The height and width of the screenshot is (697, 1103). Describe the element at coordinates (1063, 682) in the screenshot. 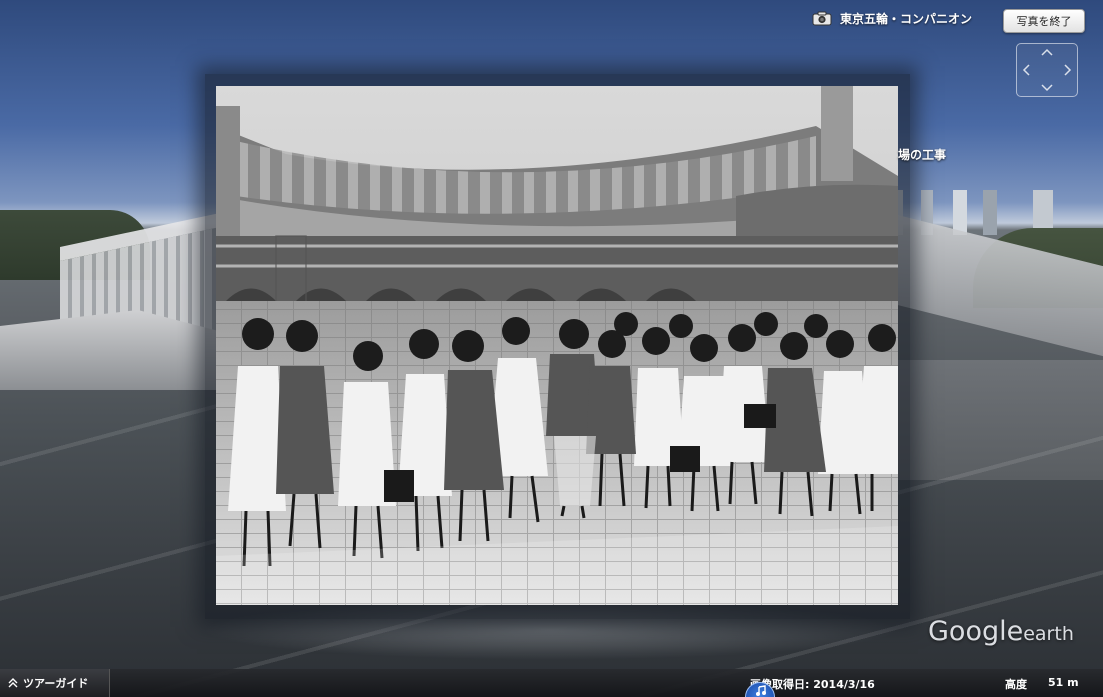

I see `altitude-value: 51 m` at that location.